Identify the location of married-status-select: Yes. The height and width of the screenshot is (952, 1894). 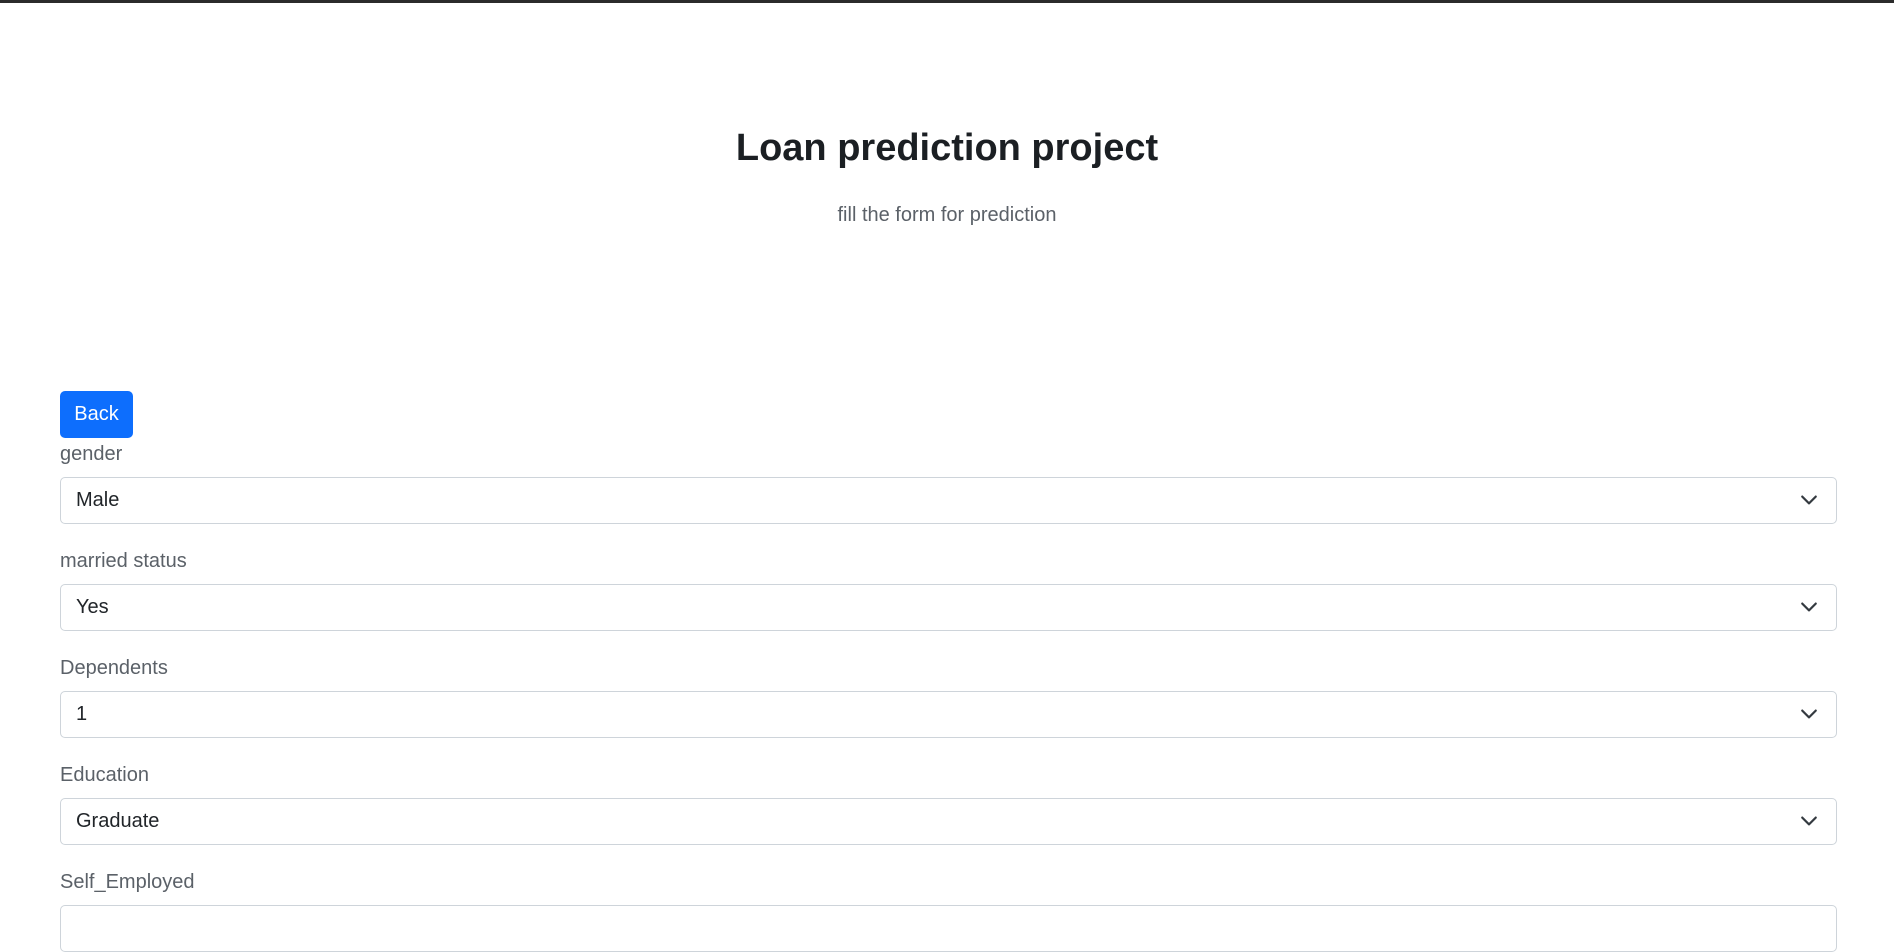
(948, 607).